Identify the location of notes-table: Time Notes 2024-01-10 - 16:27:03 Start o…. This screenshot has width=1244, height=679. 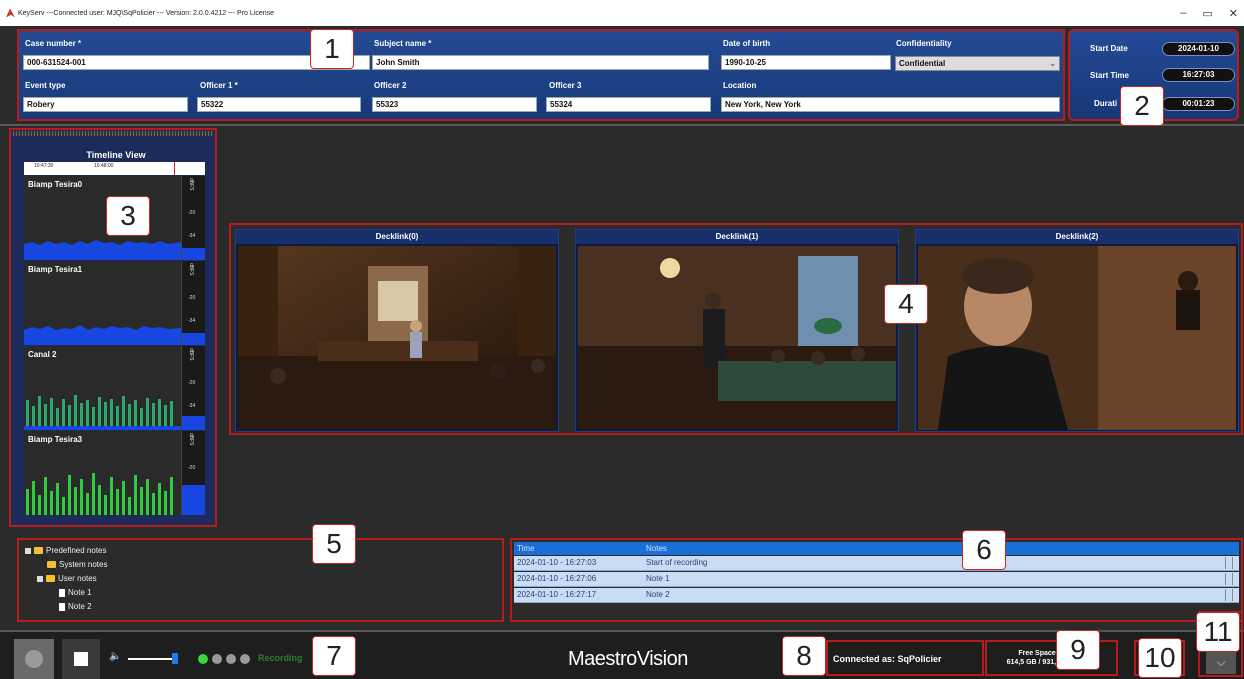
(876, 580).